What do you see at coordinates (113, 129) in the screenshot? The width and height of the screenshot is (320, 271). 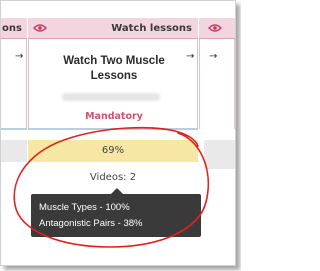 I see `lesson-card-bottom-border` at bounding box center [113, 129].